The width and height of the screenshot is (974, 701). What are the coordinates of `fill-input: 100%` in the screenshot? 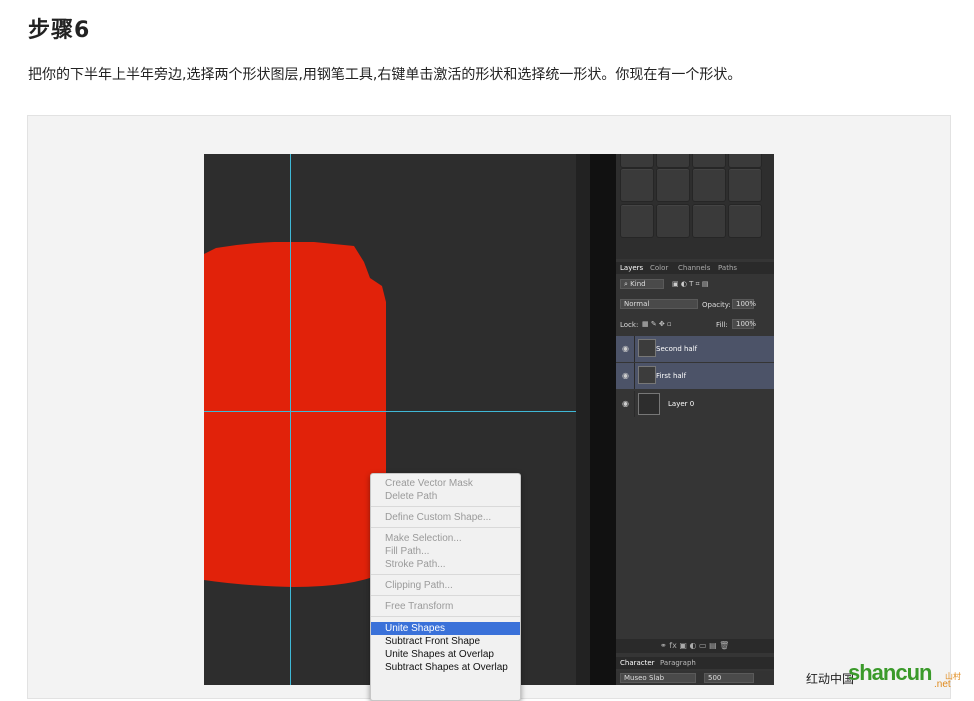 It's located at (744, 324).